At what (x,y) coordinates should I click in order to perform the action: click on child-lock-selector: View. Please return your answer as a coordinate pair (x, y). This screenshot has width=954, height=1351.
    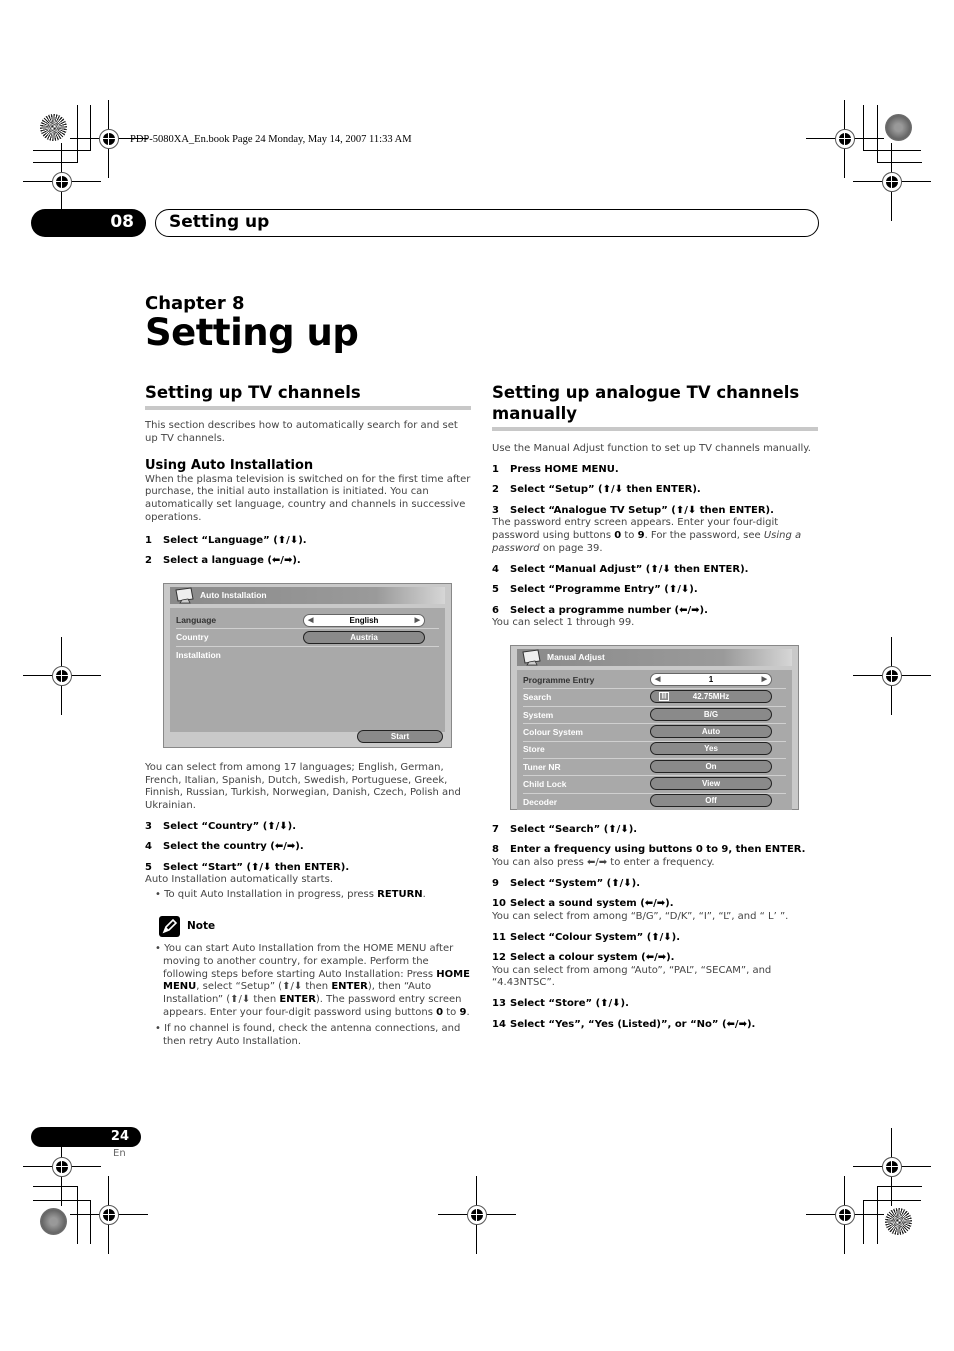
    Looking at the image, I should click on (711, 783).